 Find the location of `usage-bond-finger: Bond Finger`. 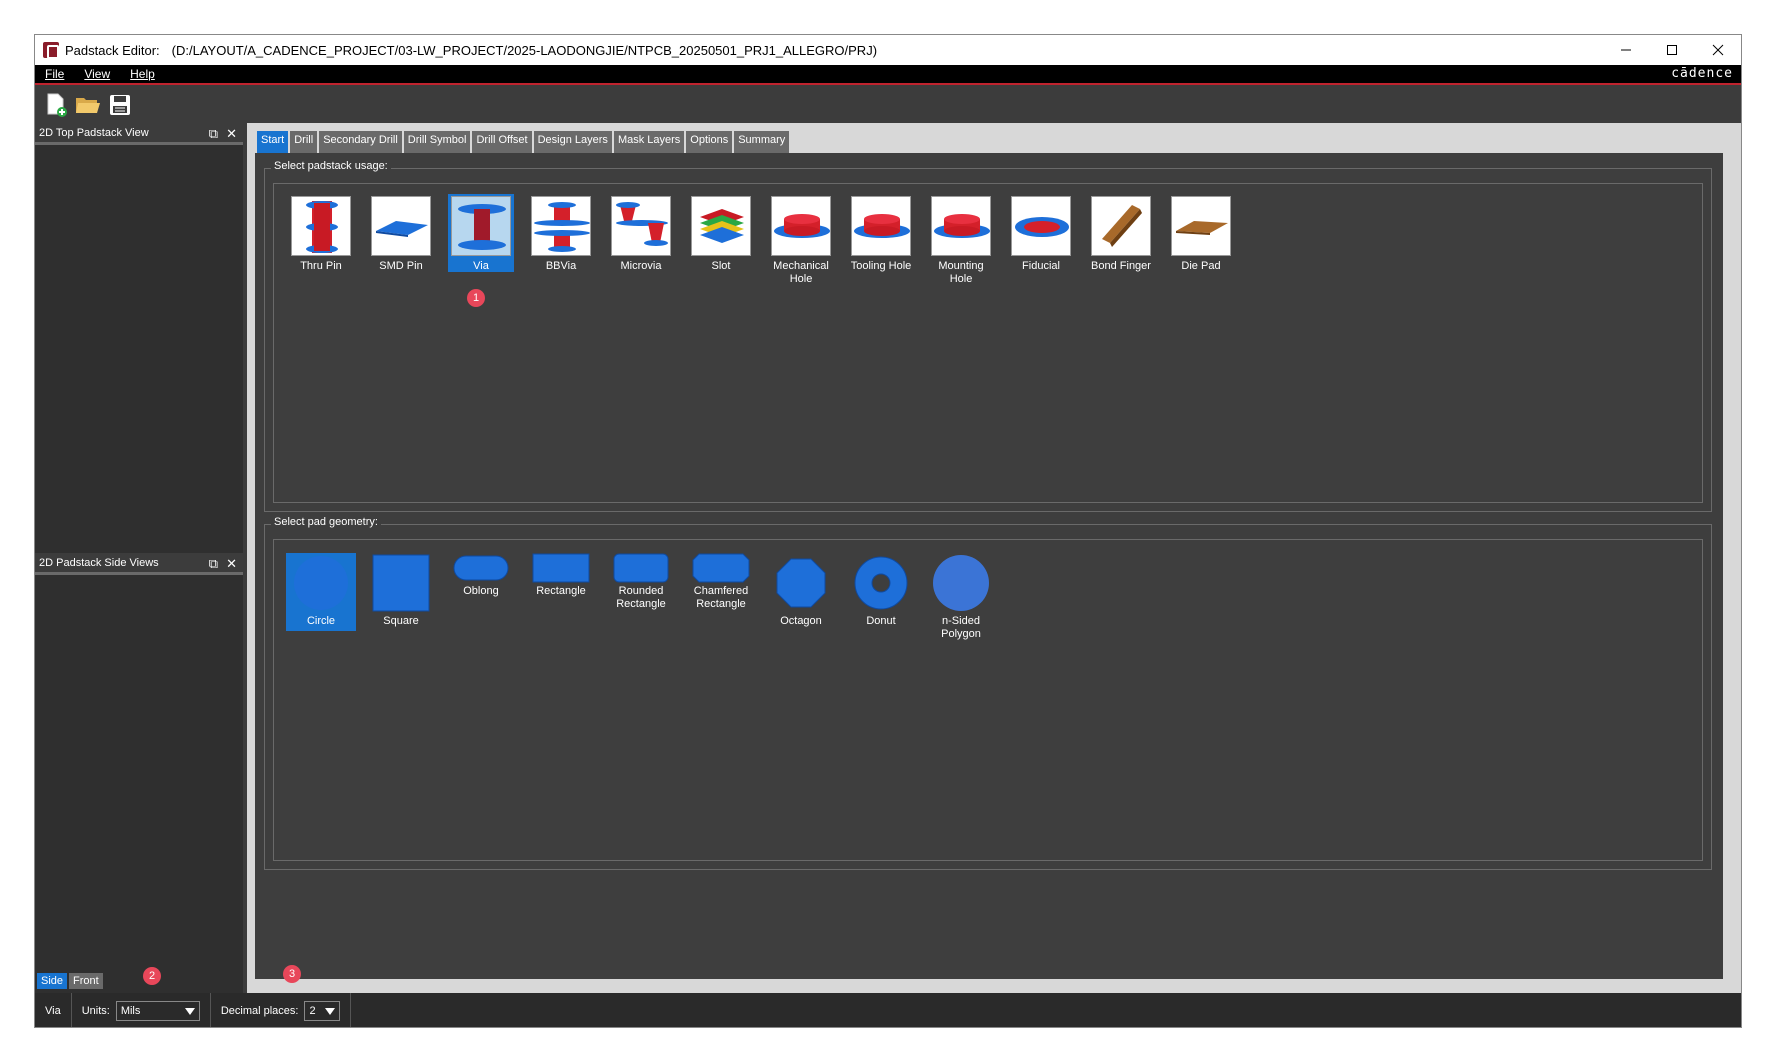

usage-bond-finger: Bond Finger is located at coordinates (1121, 234).